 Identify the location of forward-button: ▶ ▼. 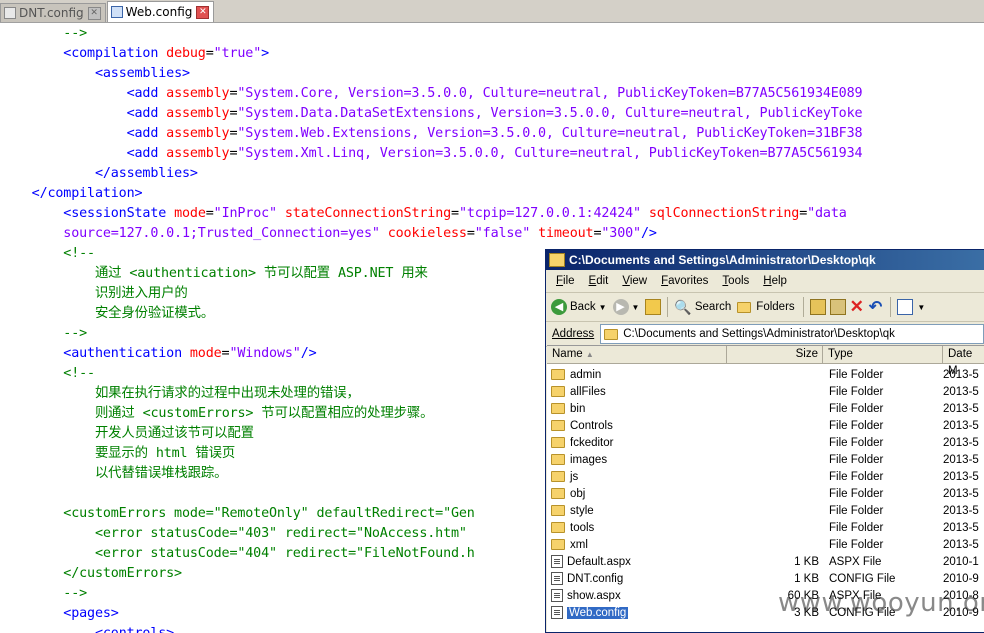
(625, 307).